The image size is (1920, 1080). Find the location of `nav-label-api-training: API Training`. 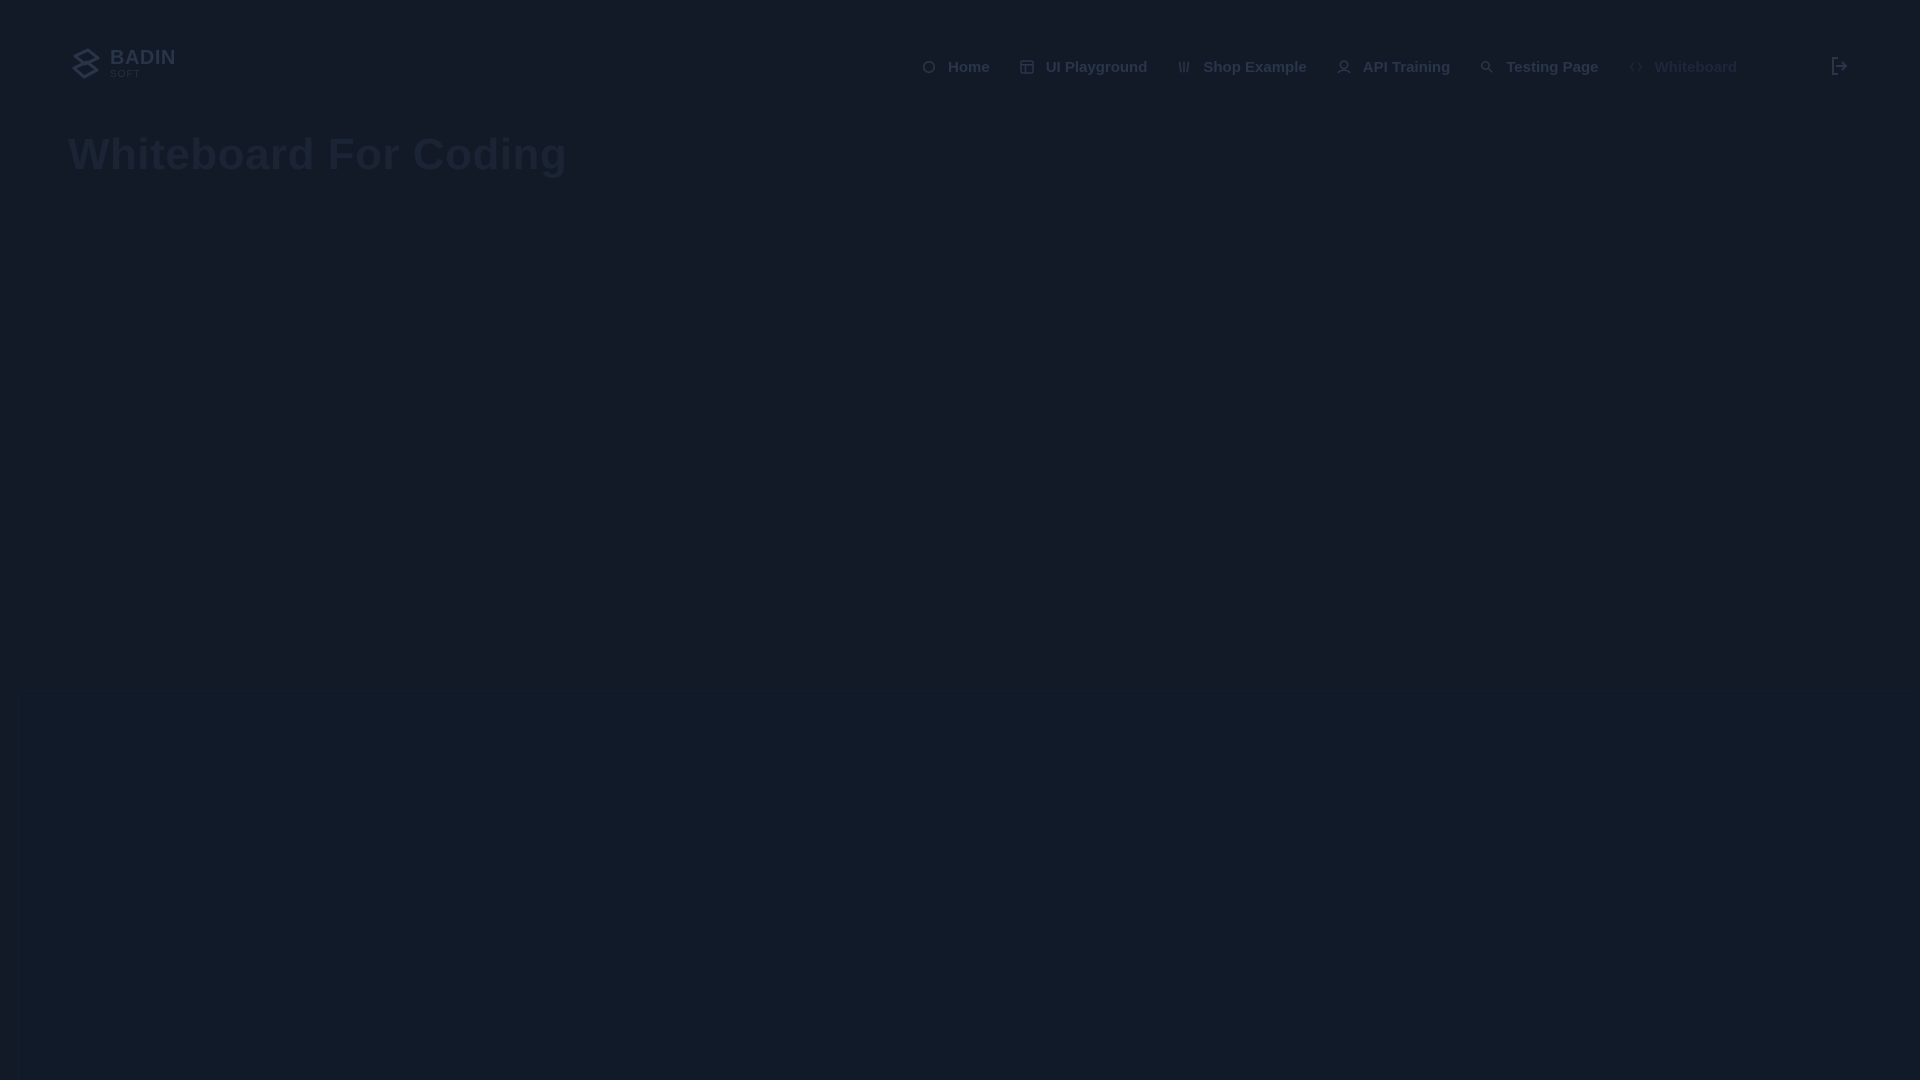

nav-label-api-training: API Training is located at coordinates (1406, 67).